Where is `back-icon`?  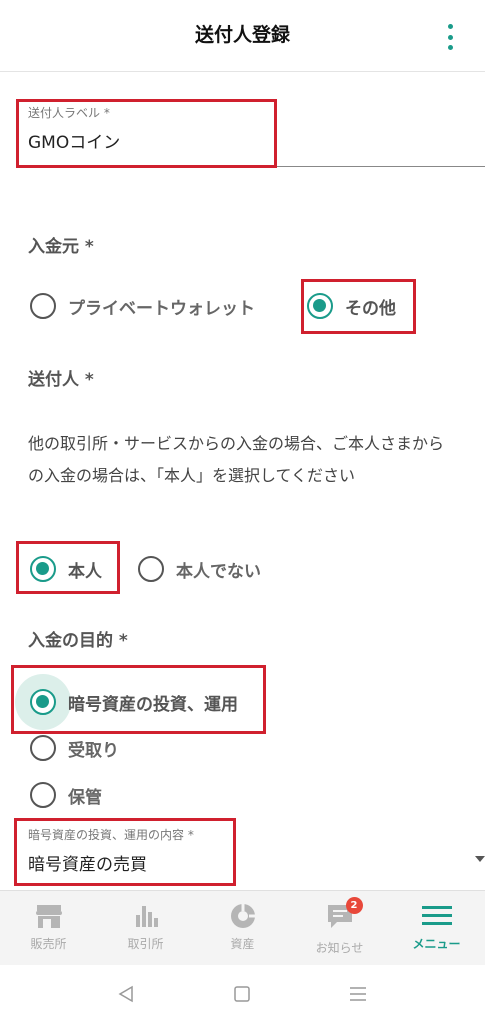 back-icon is located at coordinates (126, 994).